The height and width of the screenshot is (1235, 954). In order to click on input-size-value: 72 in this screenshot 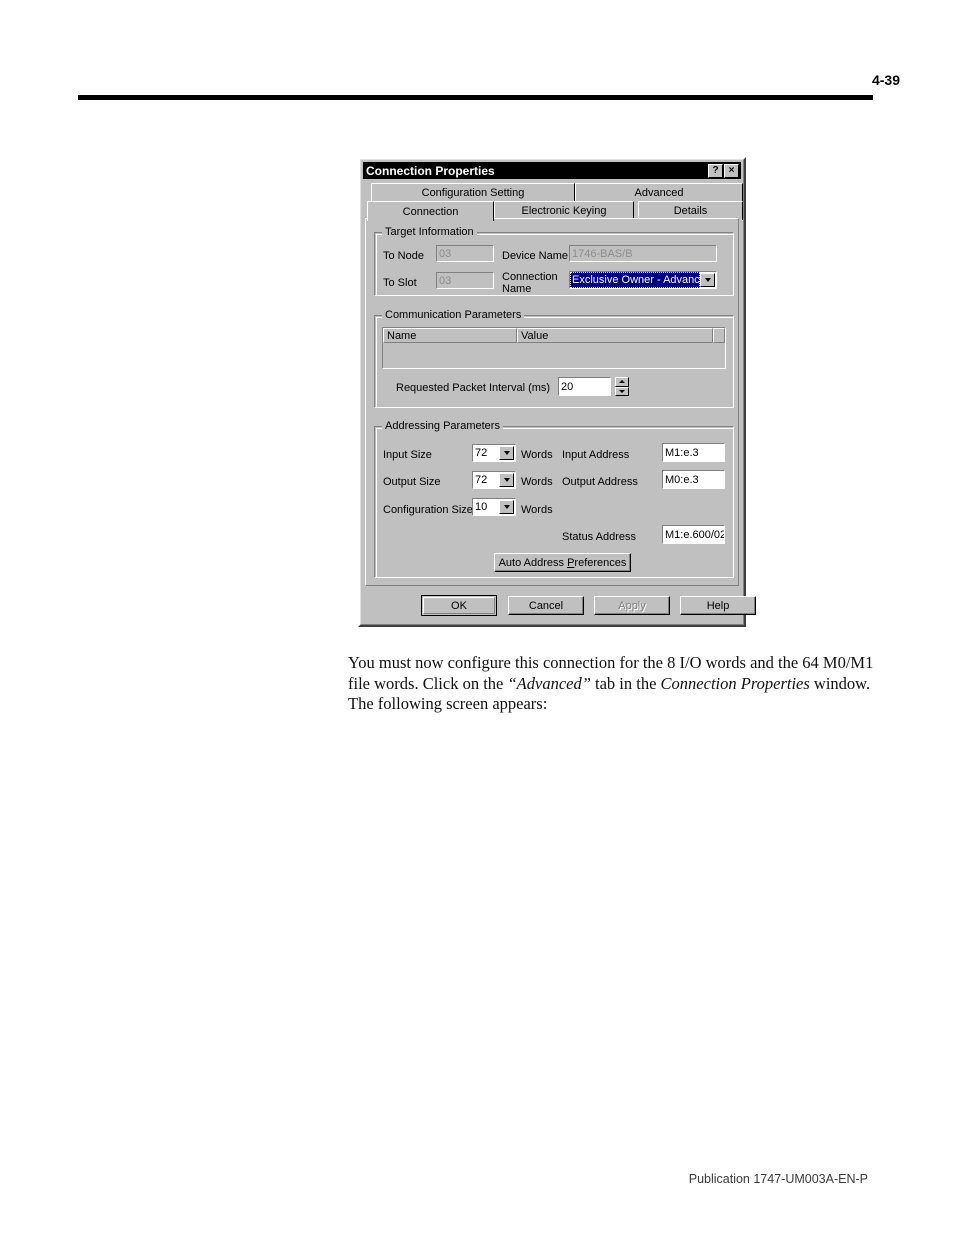, I will do `click(481, 453)`.